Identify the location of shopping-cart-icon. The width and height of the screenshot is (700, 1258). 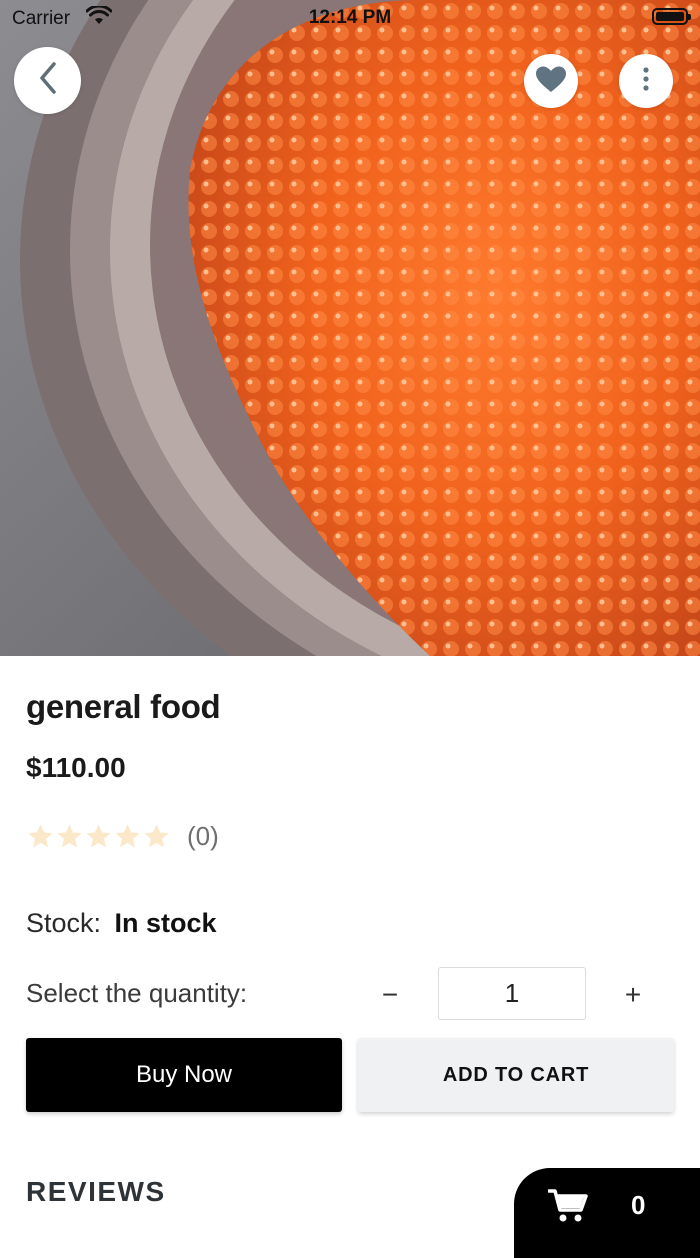
(567, 1208).